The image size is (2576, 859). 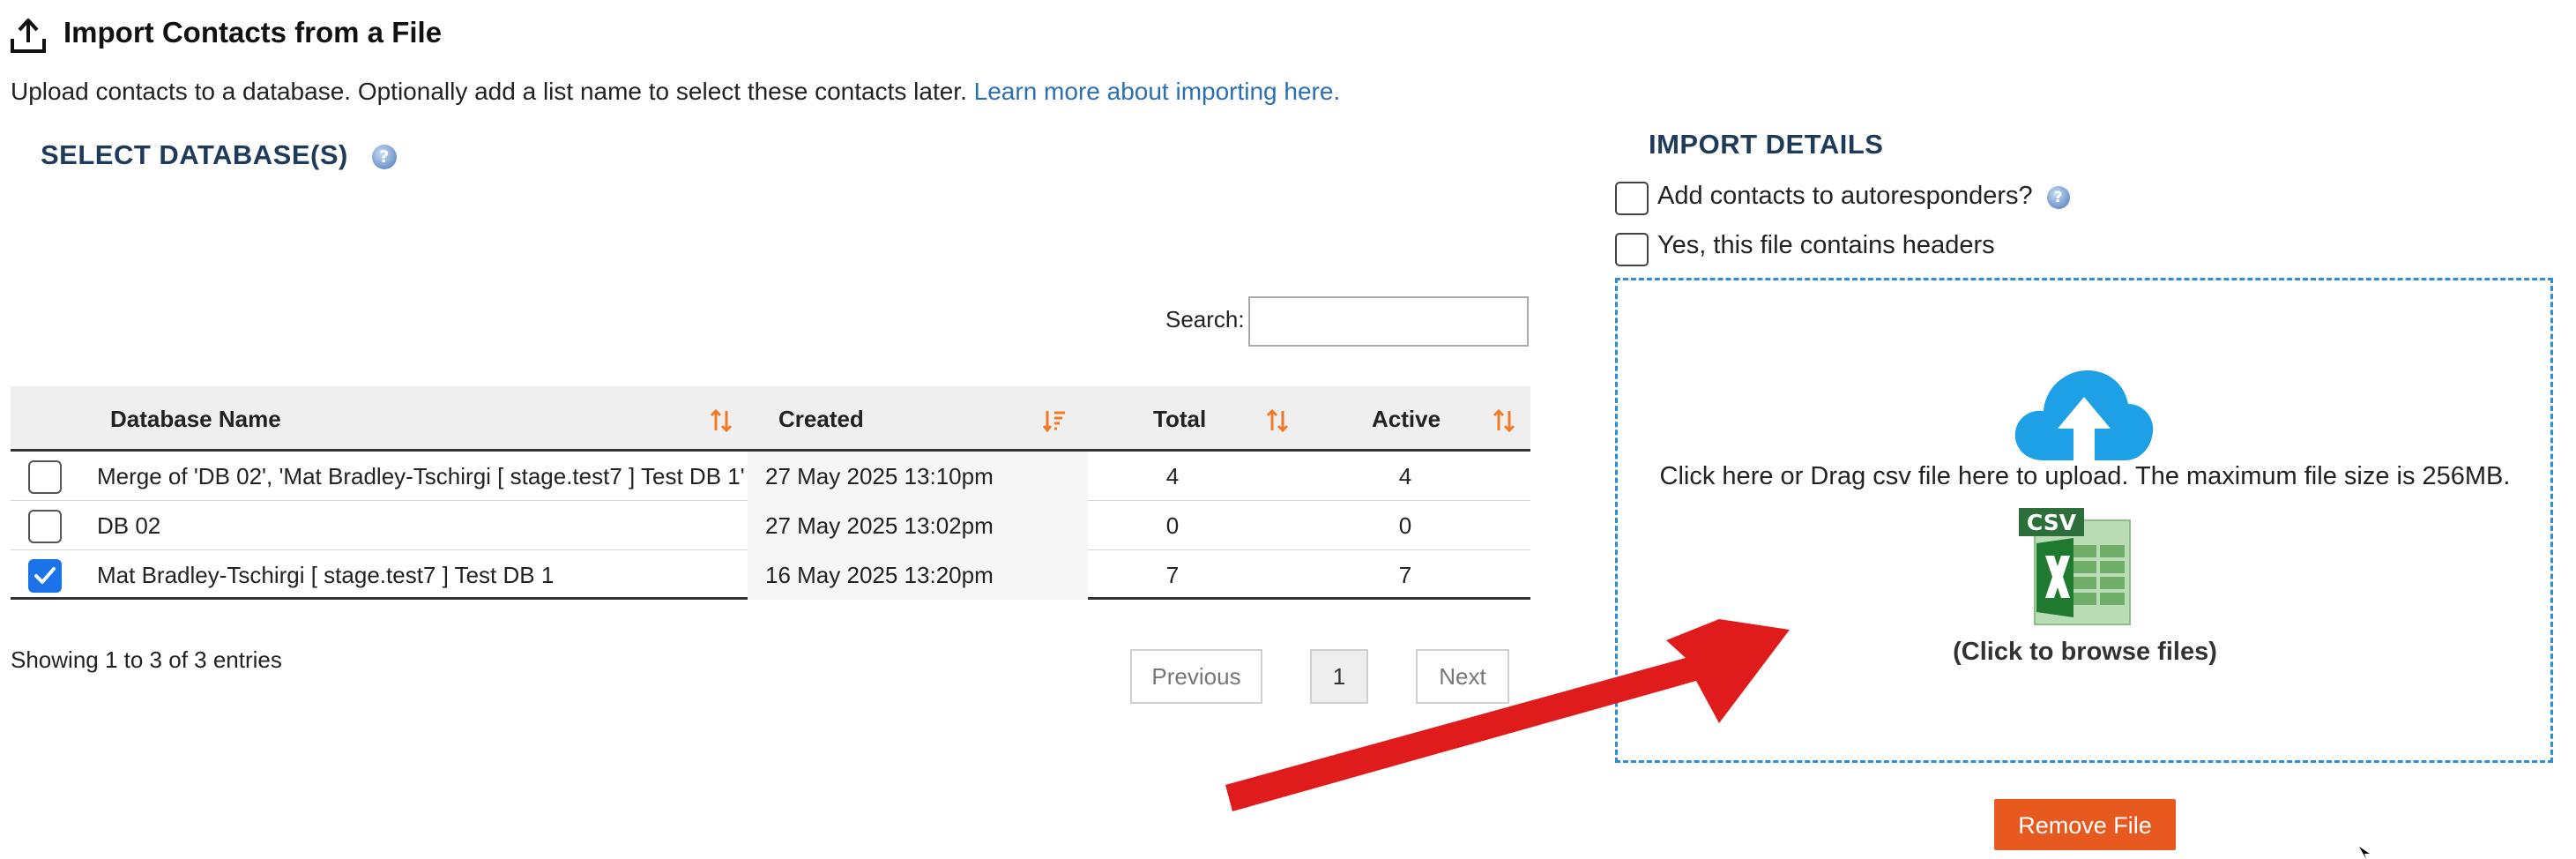 I want to click on created-cell: 27 May 2025 13:02pm, so click(x=879, y=525).